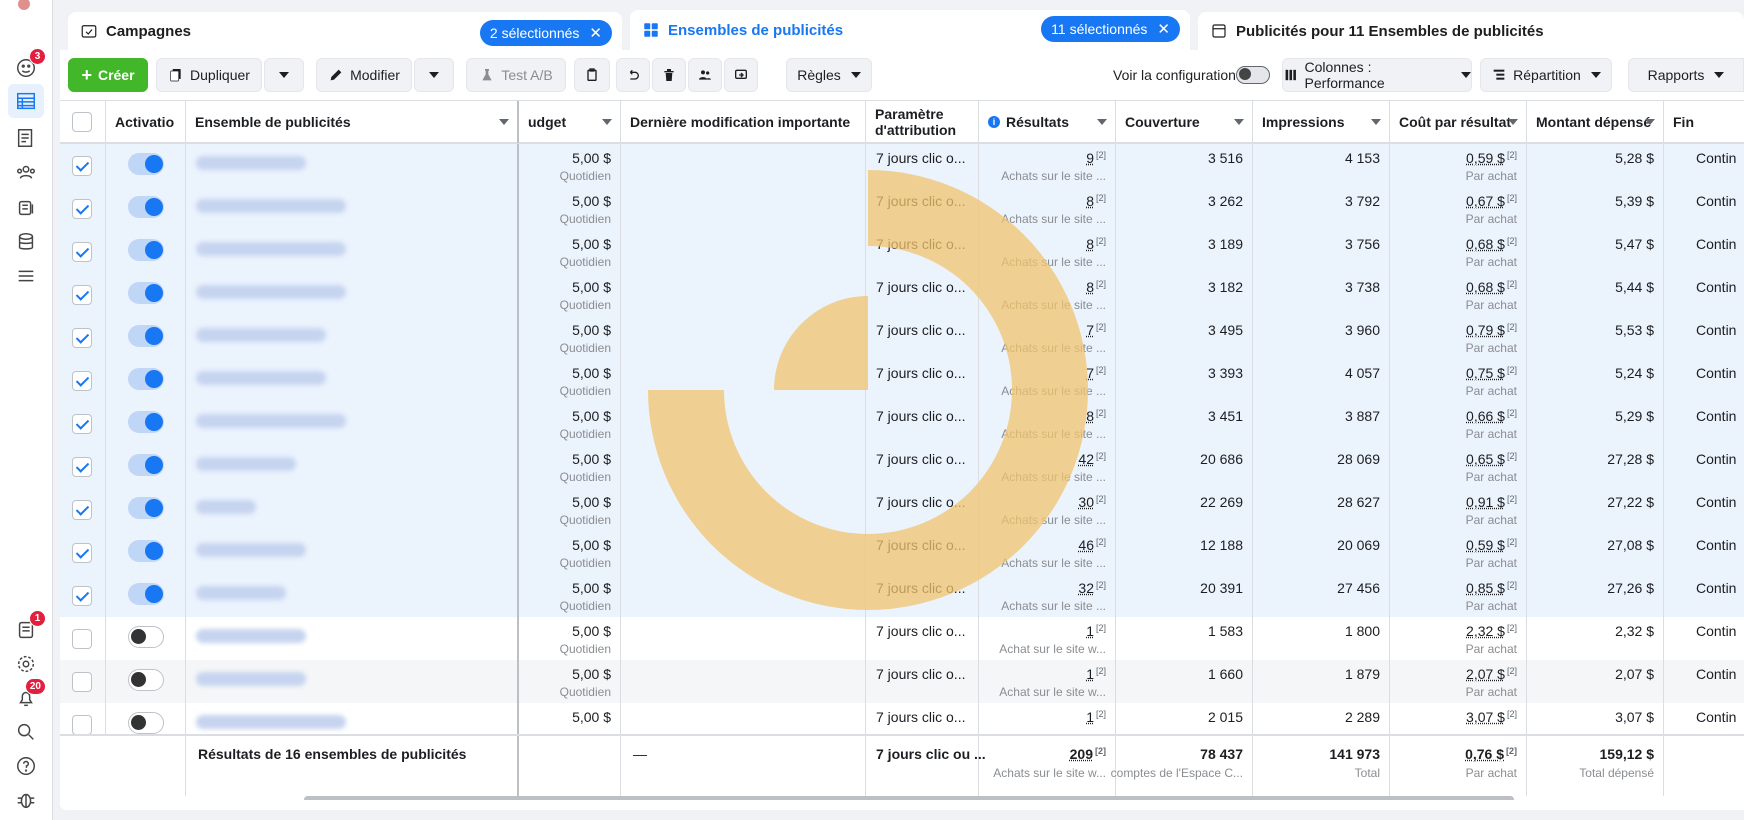 Image resolution: width=1744 pixels, height=820 pixels. Describe the element at coordinates (364, 75) in the screenshot. I see `edit-button: Modifier` at that location.